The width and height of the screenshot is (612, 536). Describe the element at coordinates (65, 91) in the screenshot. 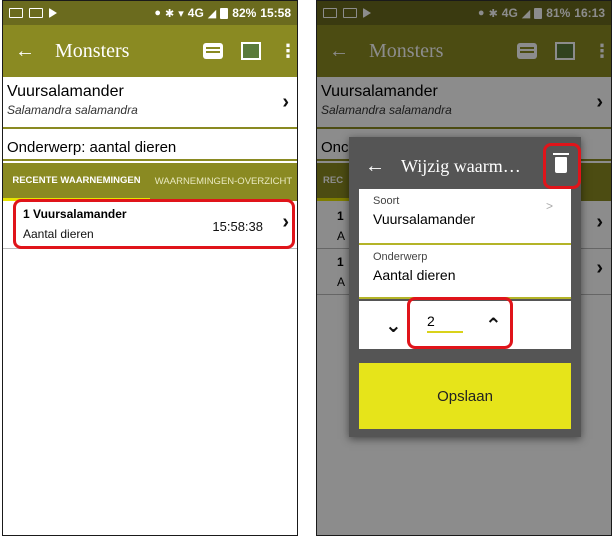

I see `species-name: Vuursalamander` at that location.